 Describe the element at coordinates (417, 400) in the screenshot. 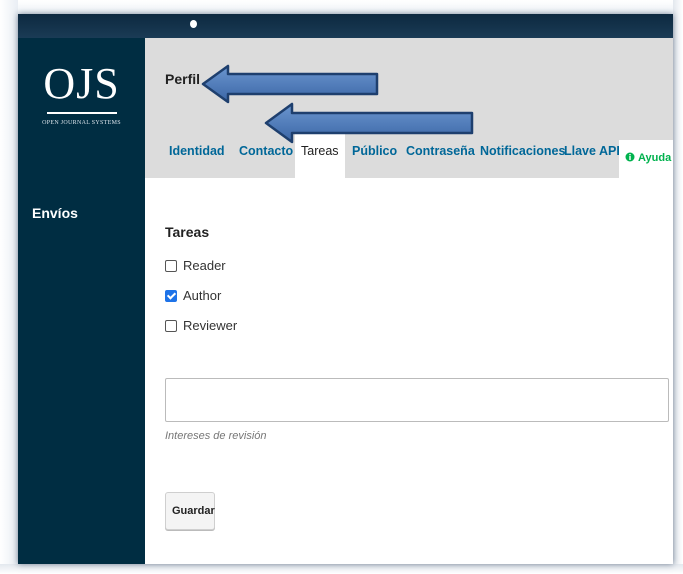

I see `review-interests-input` at that location.